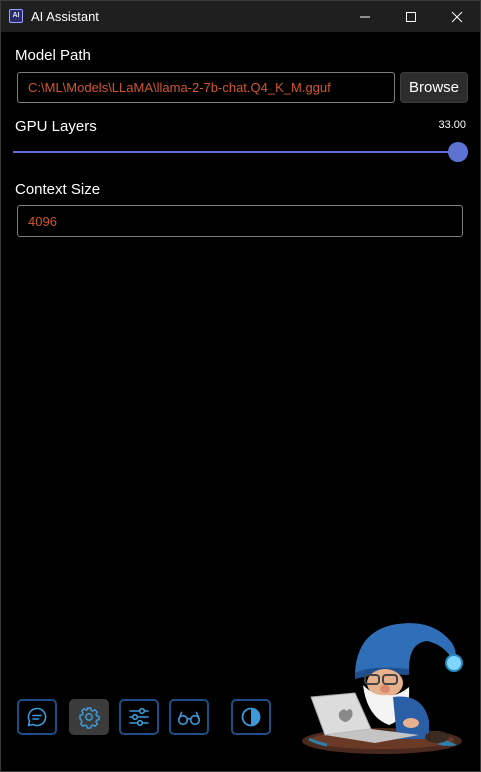 This screenshot has width=481, height=772. What do you see at coordinates (434, 87) in the screenshot?
I see `browse-button: Browse` at bounding box center [434, 87].